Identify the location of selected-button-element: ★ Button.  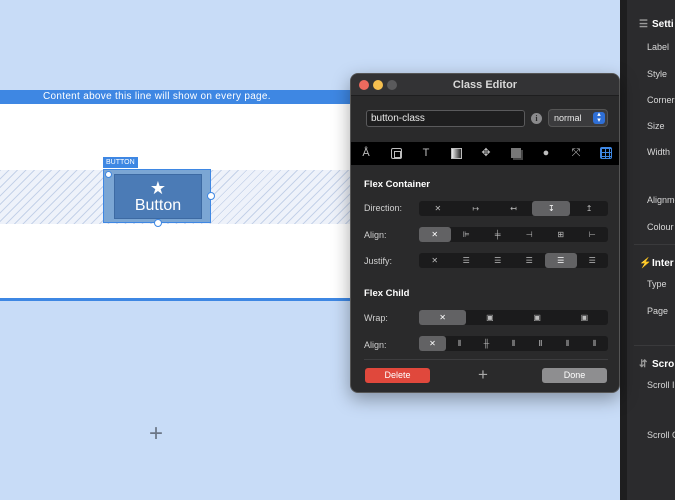
(157, 196).